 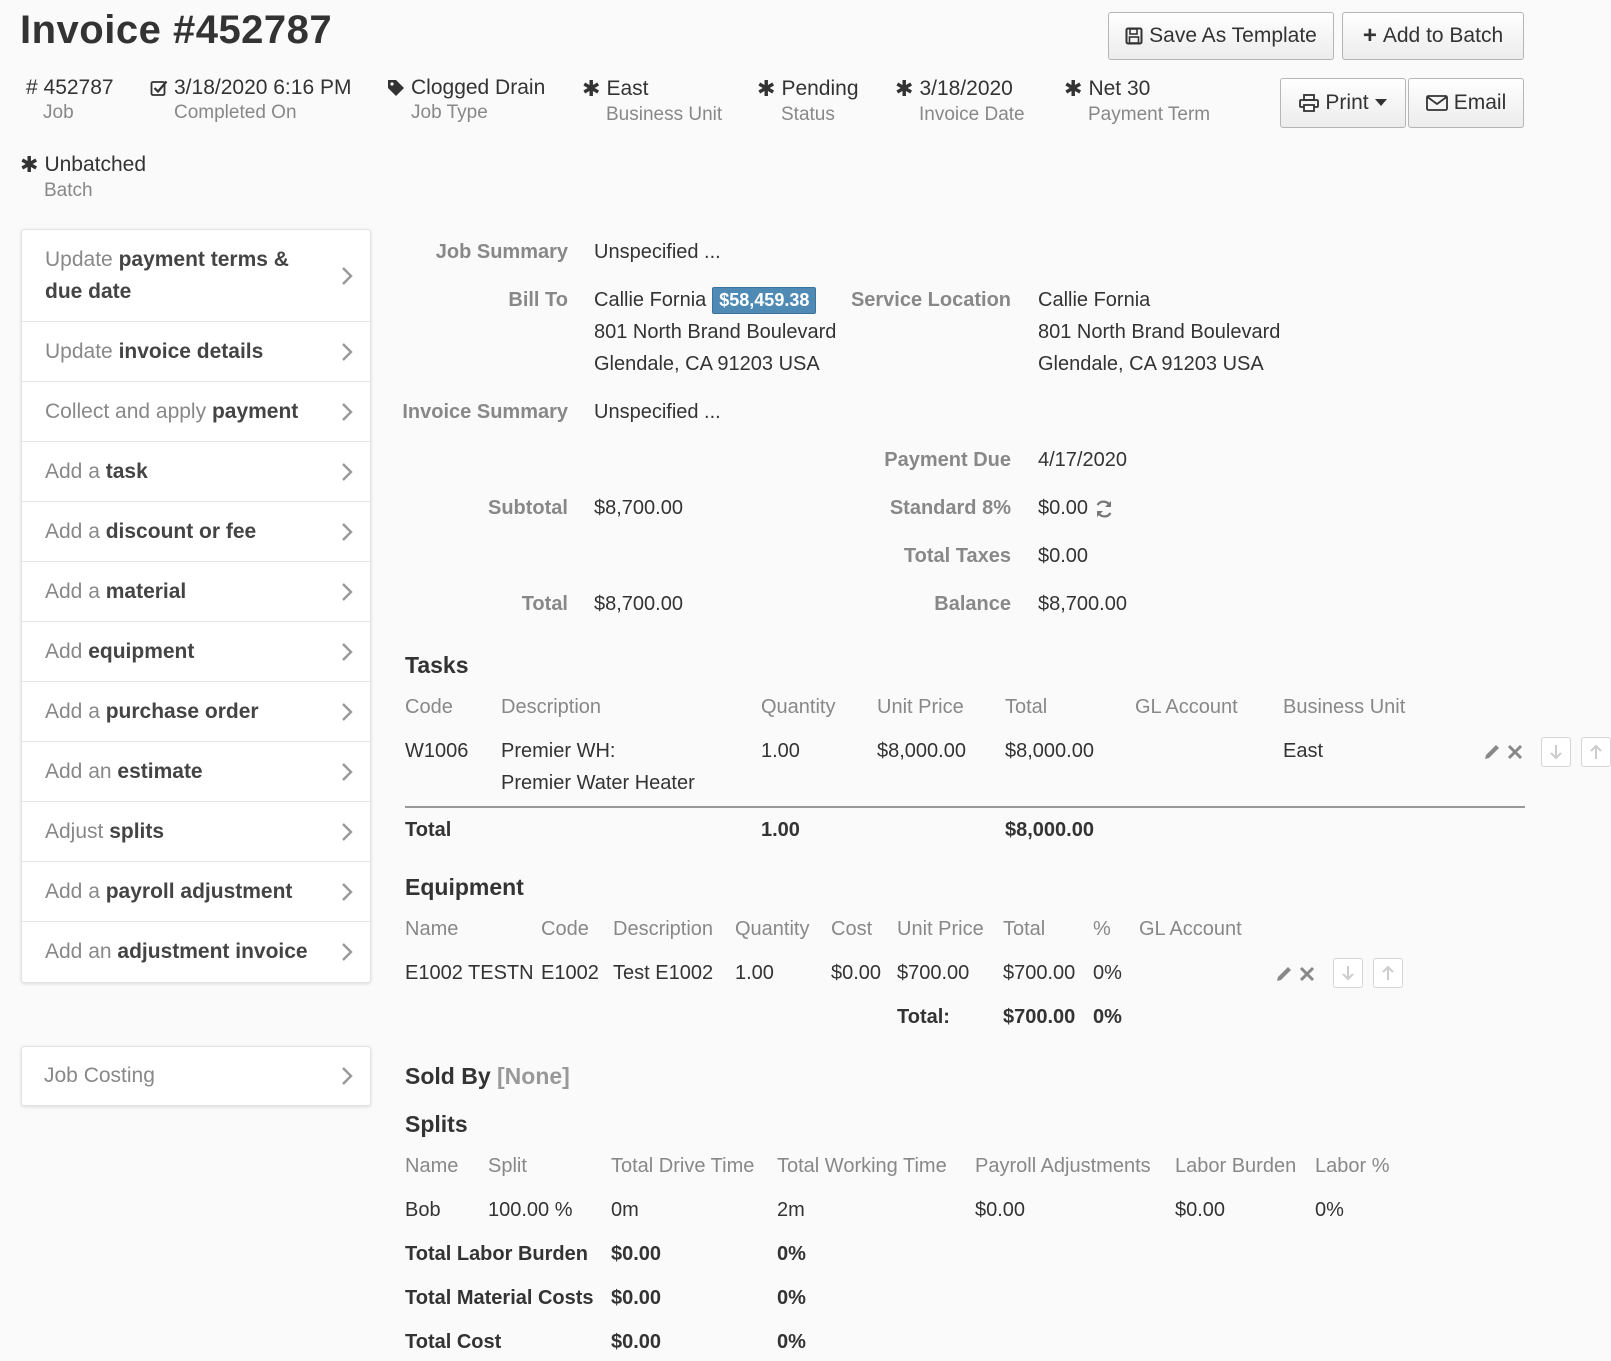 I want to click on meta-invoice-date: ✱ 3/18/2020 Invoice Date, so click(x=960, y=101).